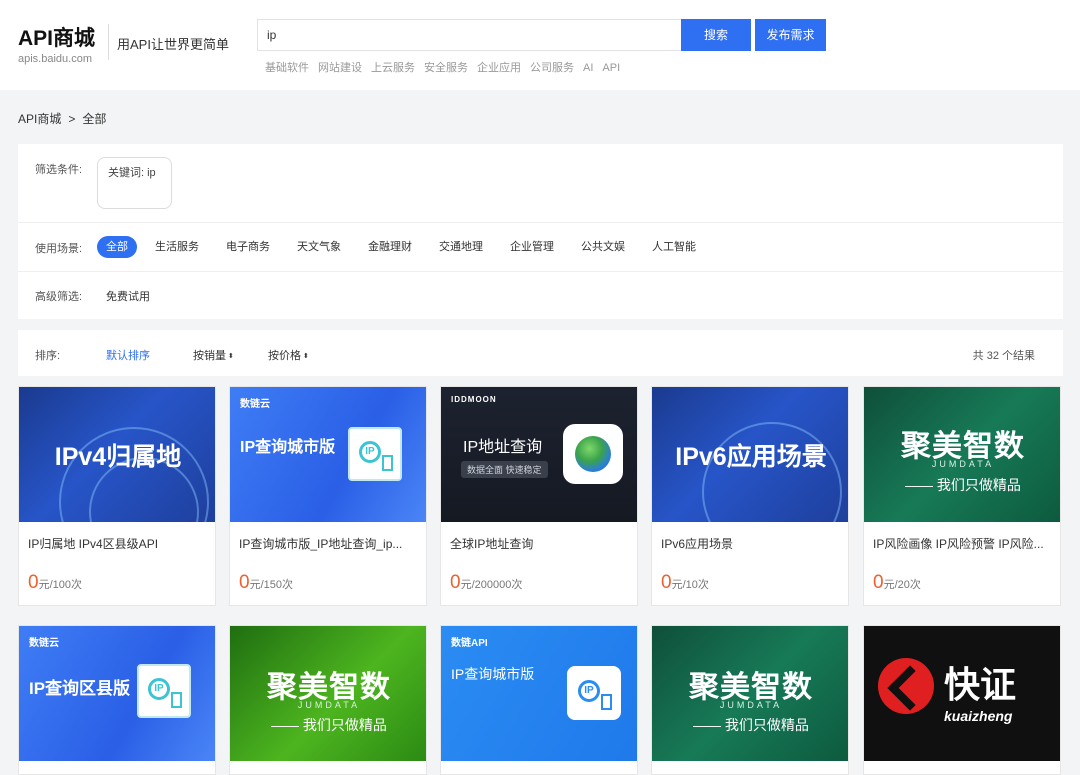 This screenshot has width=1080, height=775. What do you see at coordinates (750, 454) in the screenshot?
I see `product-thumbnail: IPv6应用场景` at bounding box center [750, 454].